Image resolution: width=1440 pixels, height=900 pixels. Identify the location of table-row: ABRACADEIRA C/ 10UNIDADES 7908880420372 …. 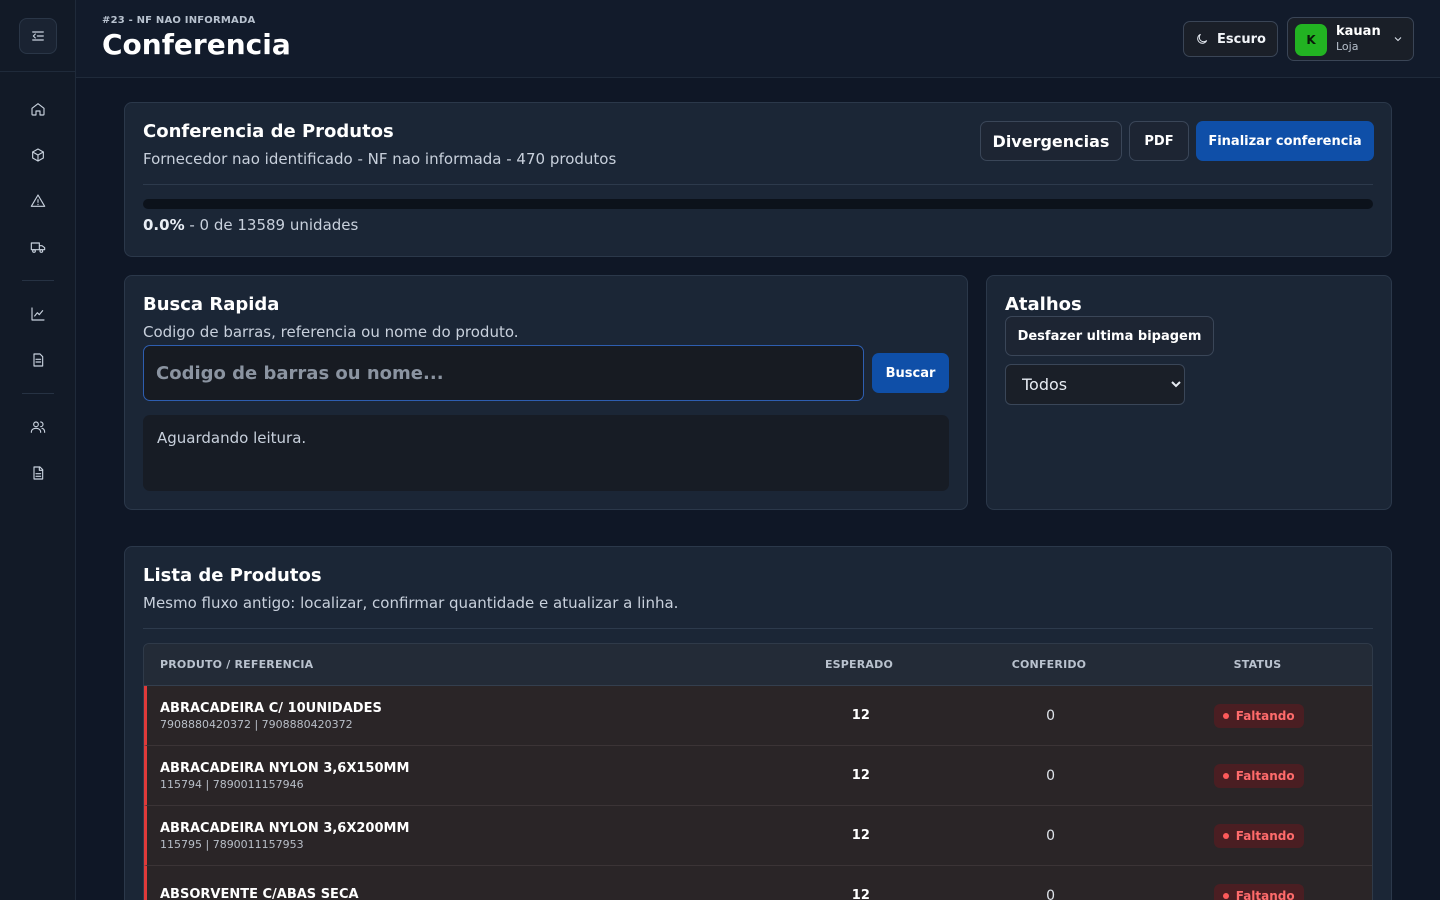
(758, 716).